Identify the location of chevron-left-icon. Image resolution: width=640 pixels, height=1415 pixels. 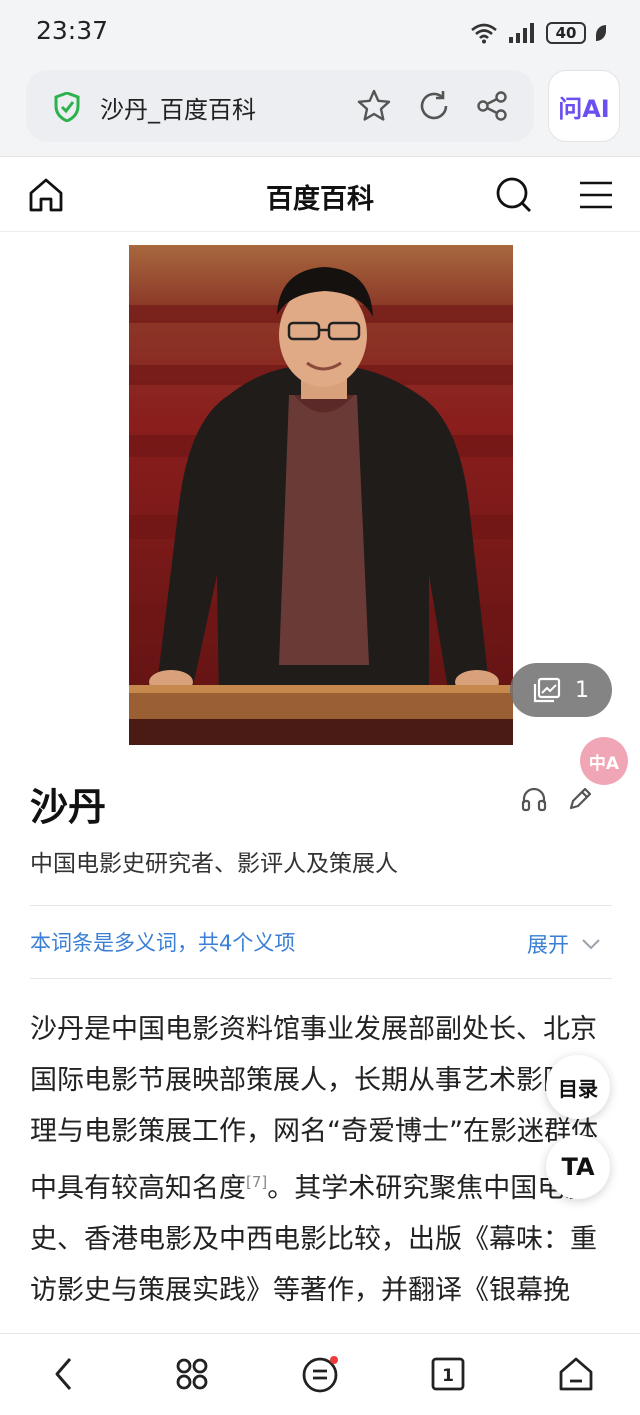
(63, 1374).